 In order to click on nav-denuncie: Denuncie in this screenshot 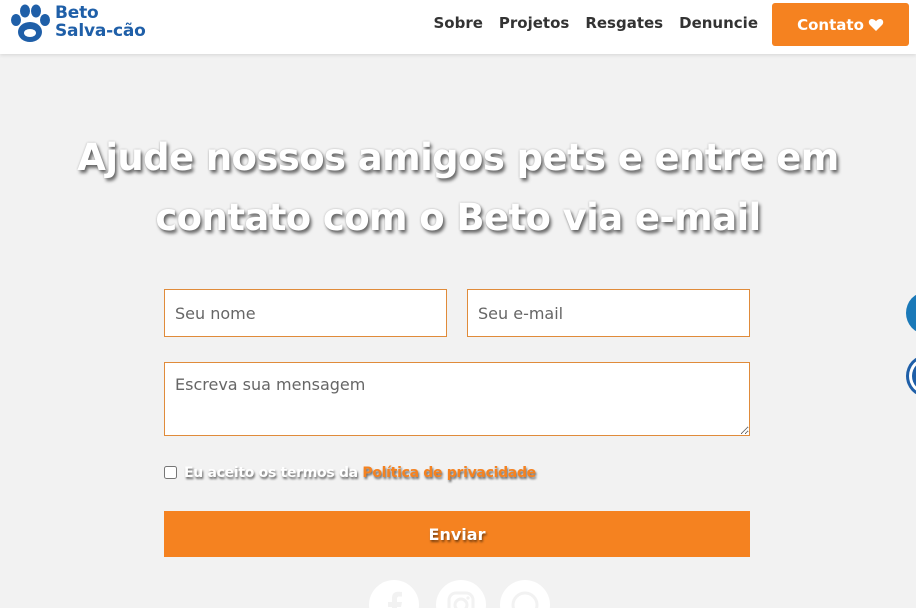, I will do `click(718, 23)`.